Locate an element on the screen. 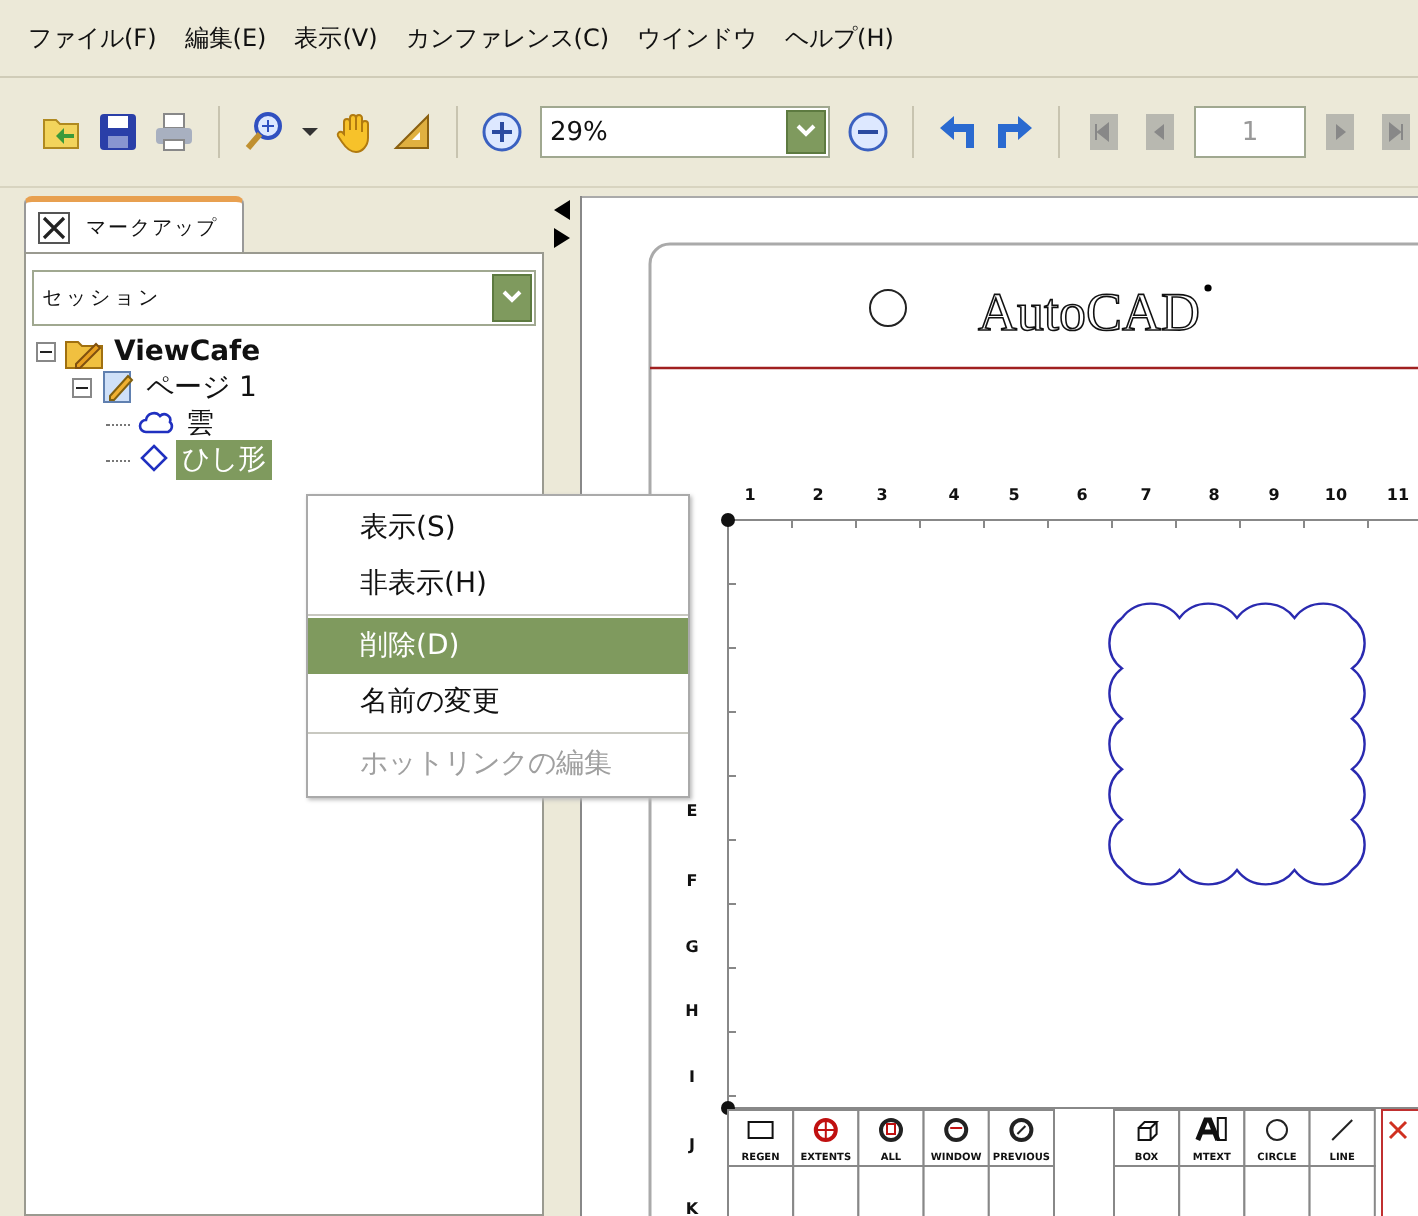 Image resolution: width=1418 pixels, height=1216 pixels. menu-item: 表示(V) is located at coordinates (336, 38).